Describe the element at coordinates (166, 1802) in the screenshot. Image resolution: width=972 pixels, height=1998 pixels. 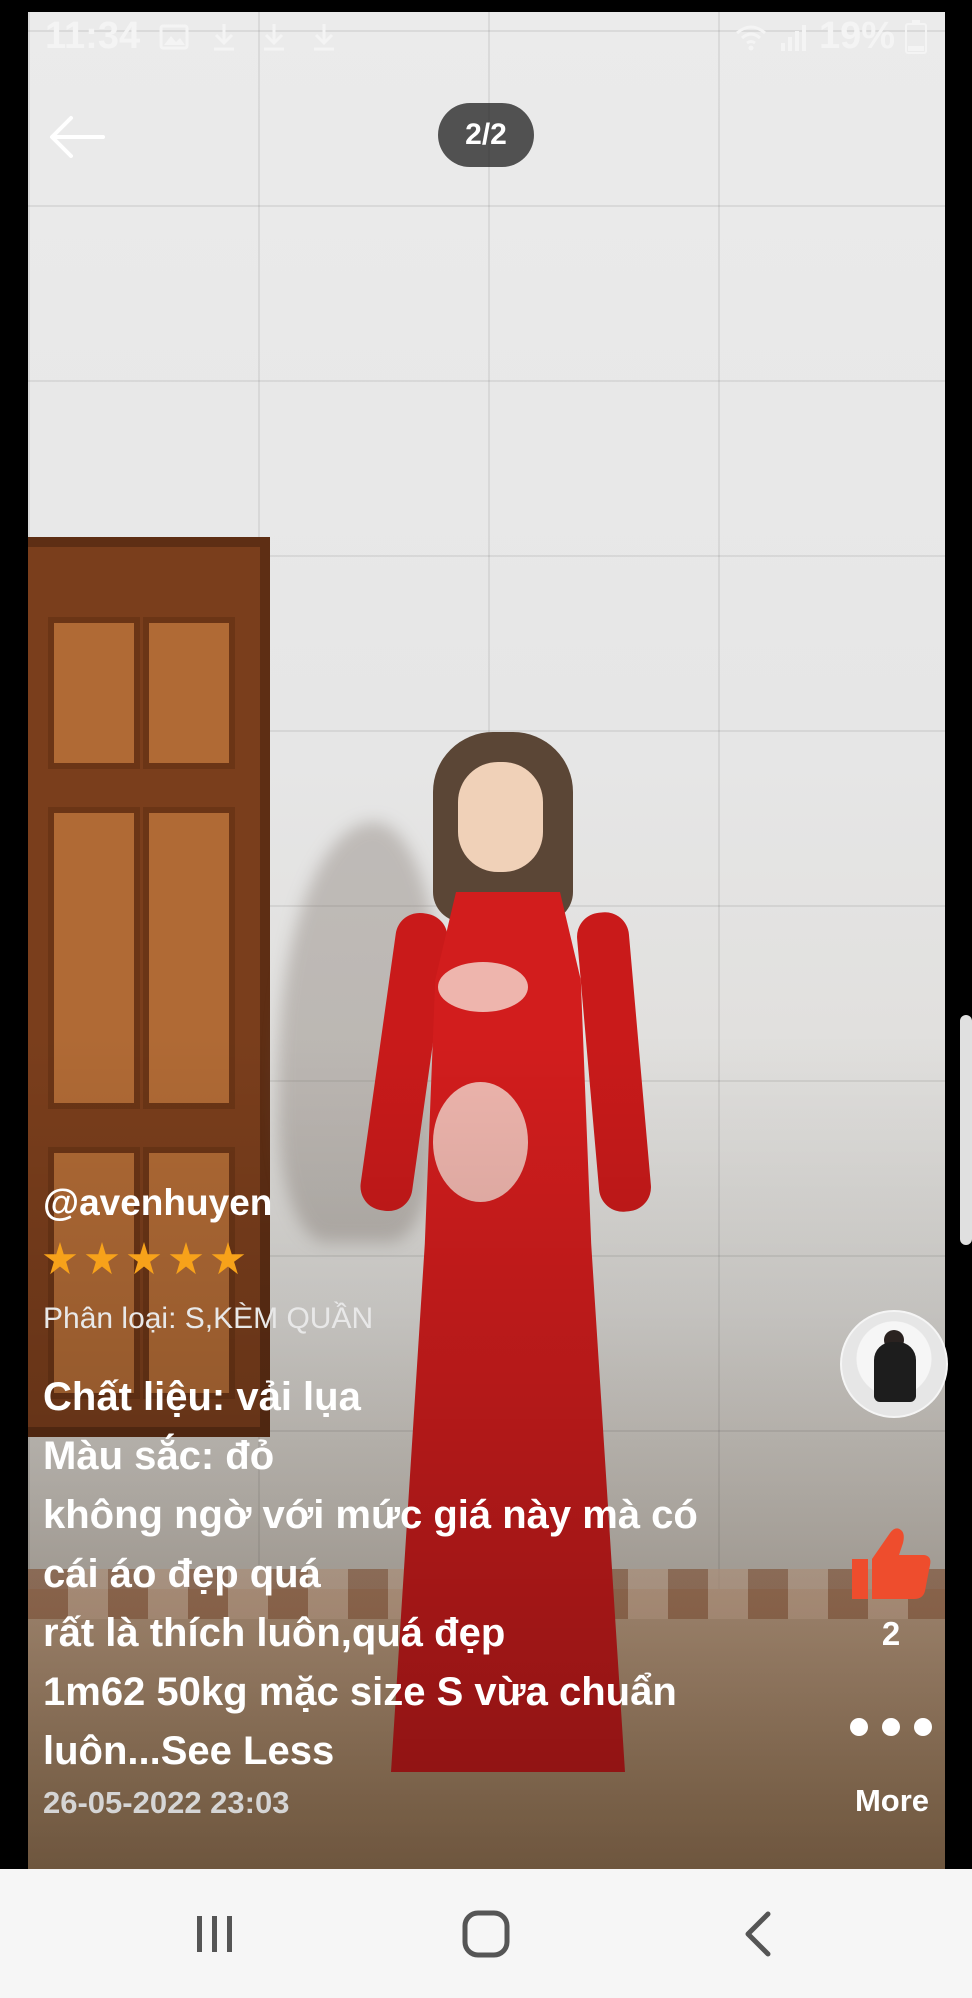
I see `review-date: 26-05-2022 23:03` at that location.